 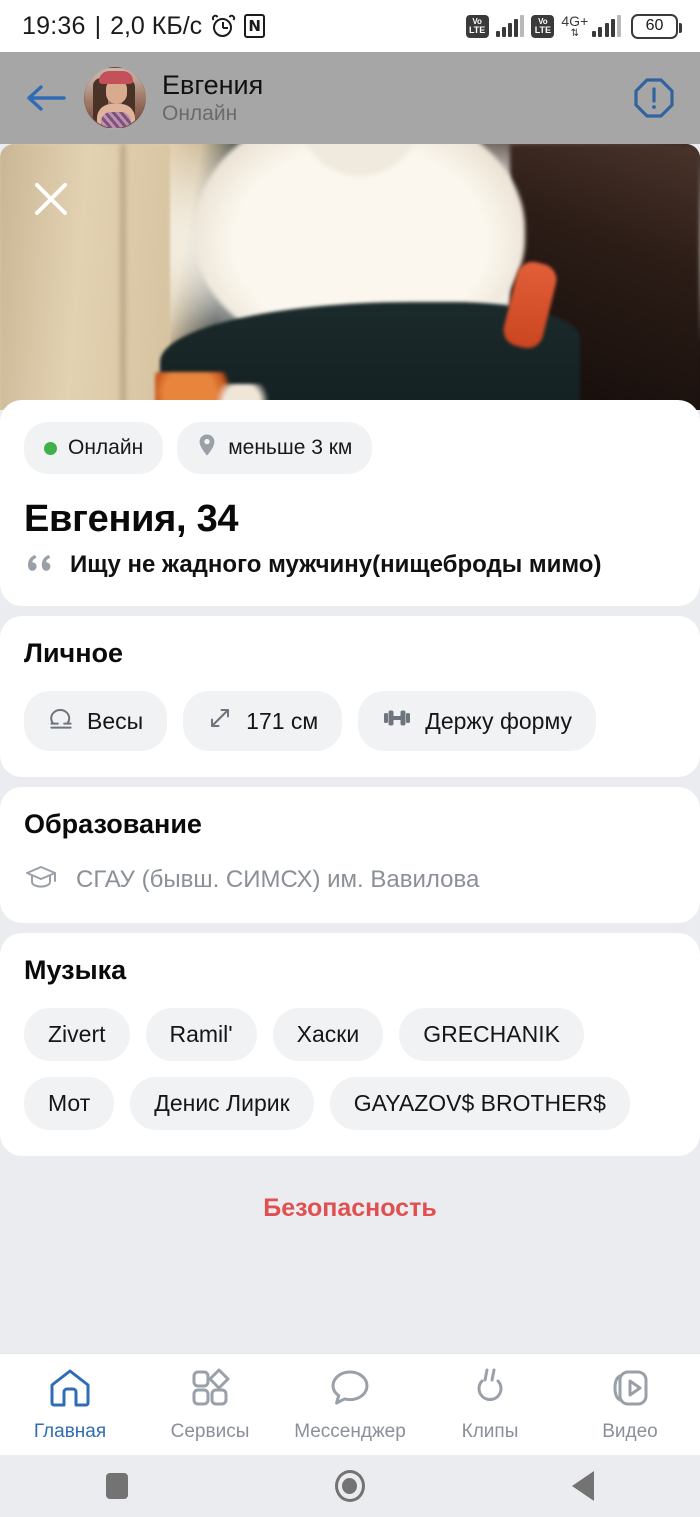 What do you see at coordinates (207, 448) in the screenshot?
I see `location-pin-icon` at bounding box center [207, 448].